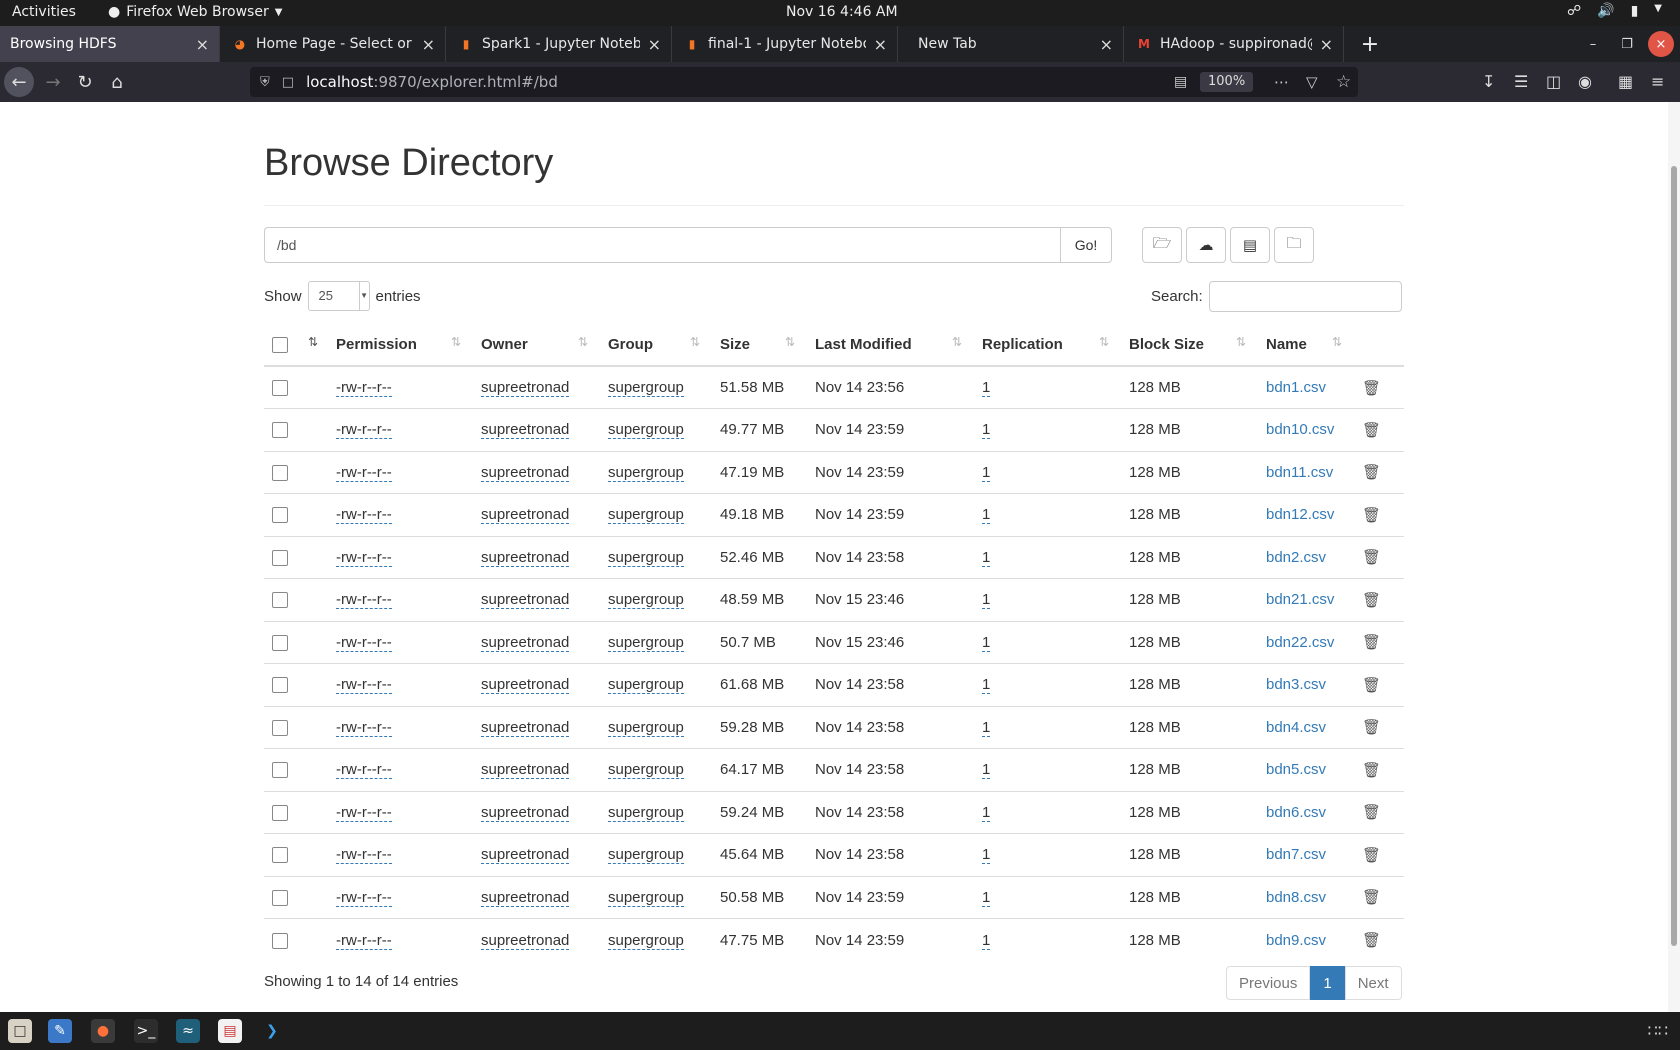 The image size is (1680, 1050). What do you see at coordinates (890, 345) in the screenshot?
I see `column-header-last-modified: Last Modified ⇅` at bounding box center [890, 345].